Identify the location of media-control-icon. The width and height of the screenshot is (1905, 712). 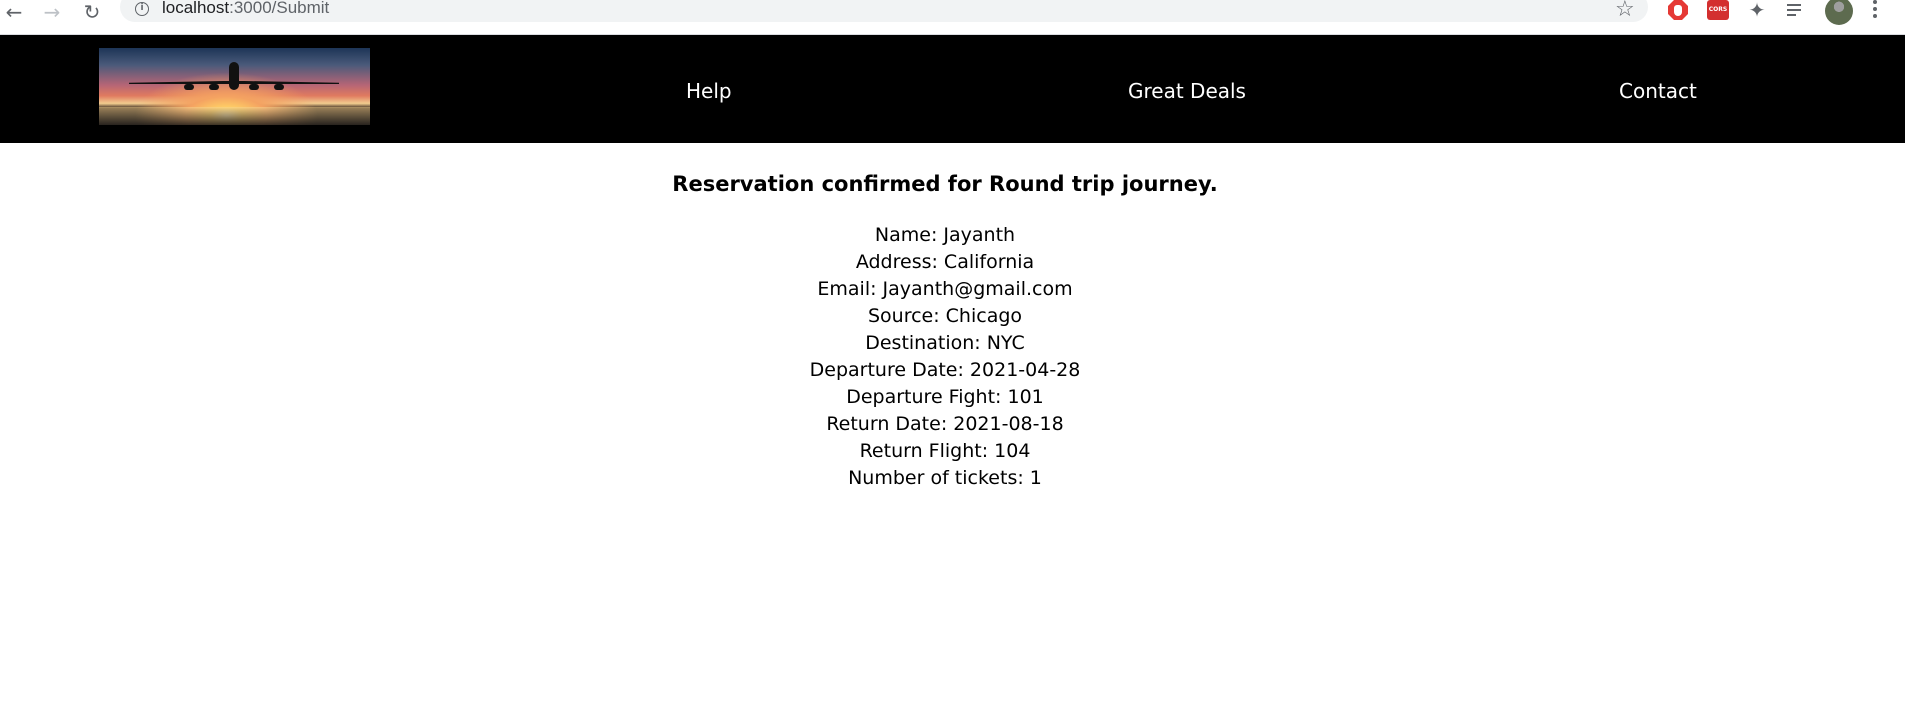
(1797, 10).